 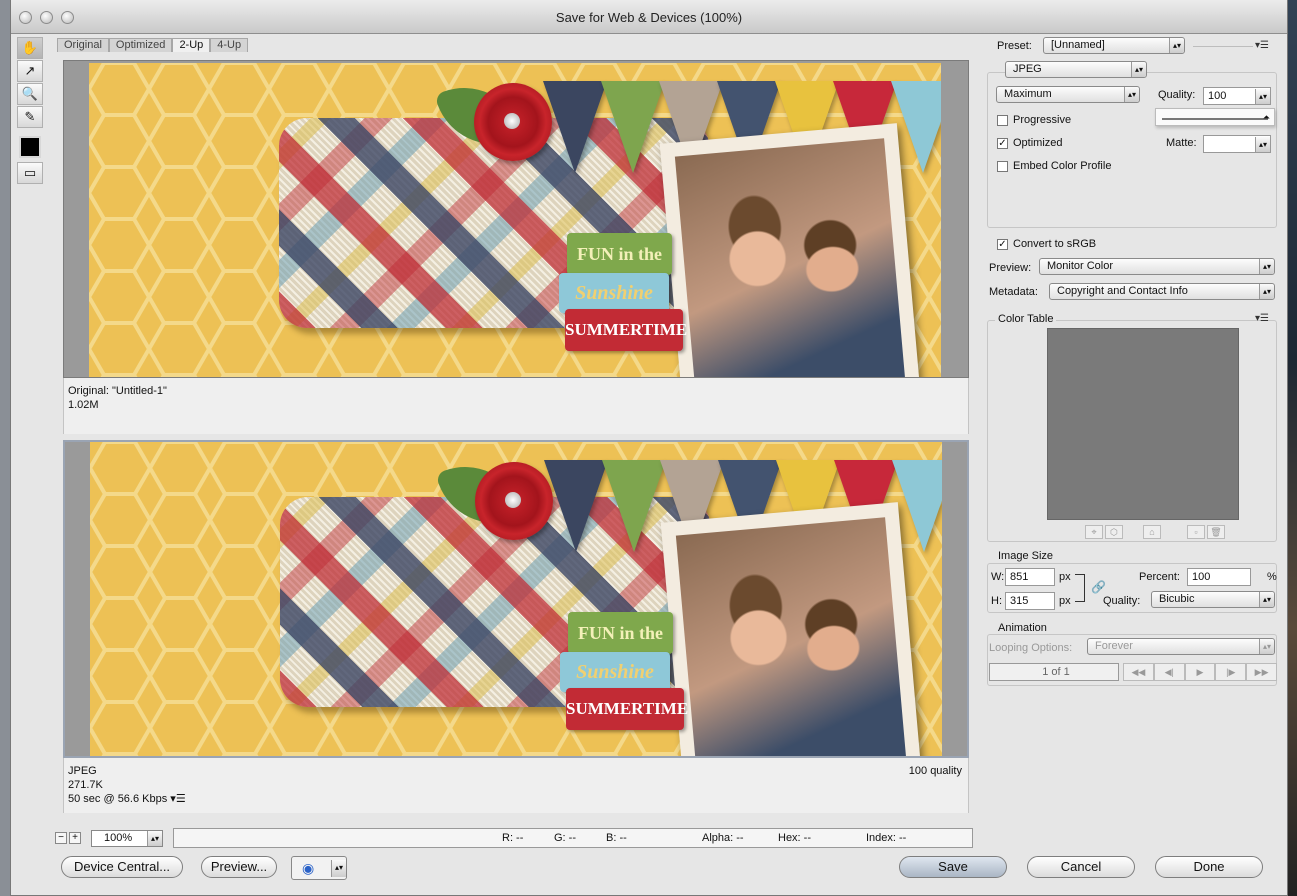 I want to click on map-color-icon: ⌖, so click(x=1094, y=532).